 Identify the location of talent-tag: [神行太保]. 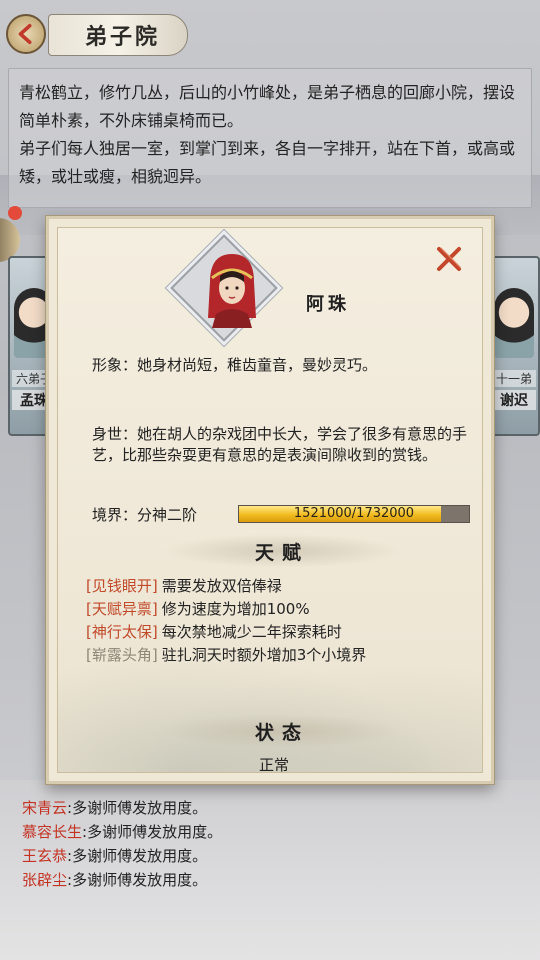
(122, 631).